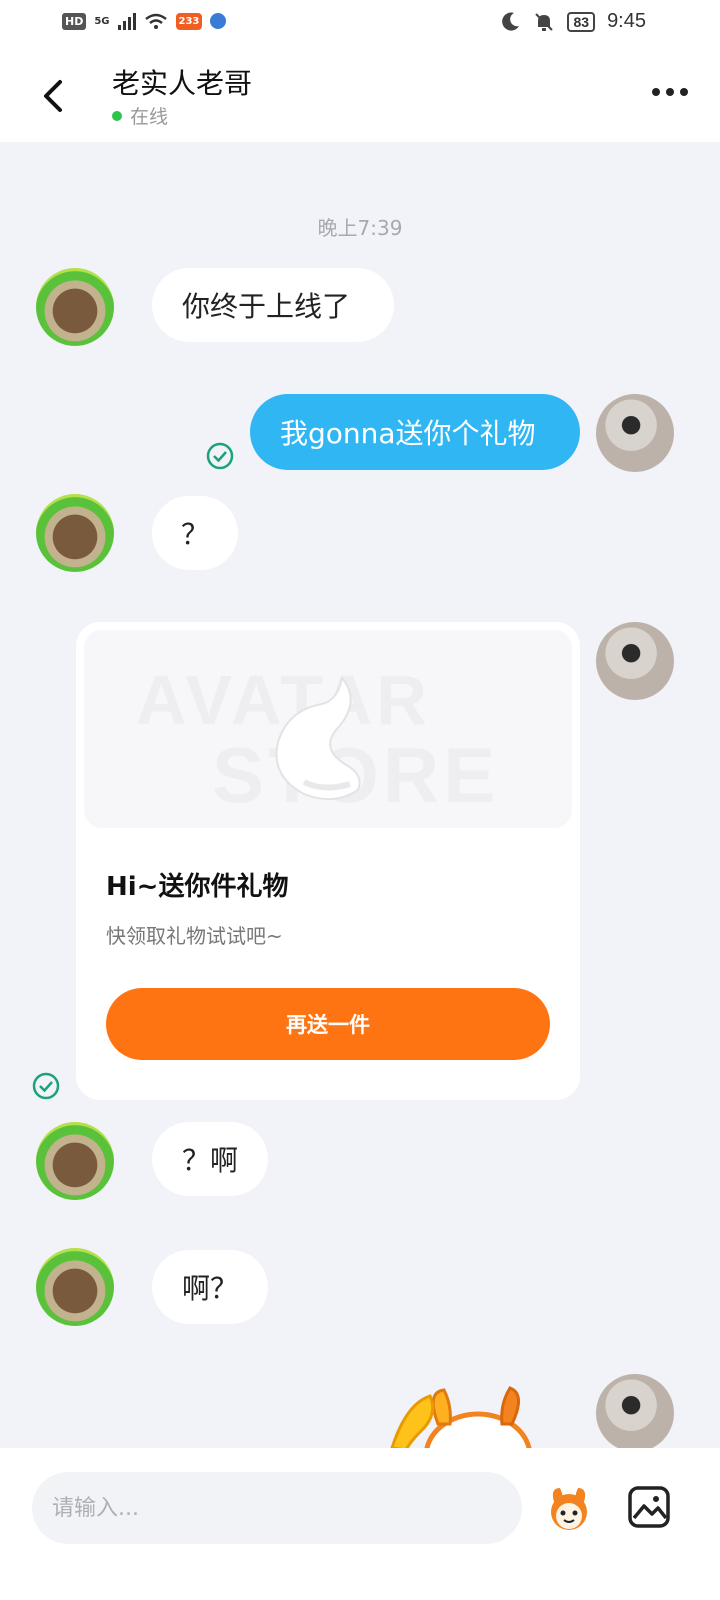 Image resolution: width=720 pixels, height=1600 pixels. What do you see at coordinates (189, 21) in the screenshot?
I see `app-233-icon: 233` at bounding box center [189, 21].